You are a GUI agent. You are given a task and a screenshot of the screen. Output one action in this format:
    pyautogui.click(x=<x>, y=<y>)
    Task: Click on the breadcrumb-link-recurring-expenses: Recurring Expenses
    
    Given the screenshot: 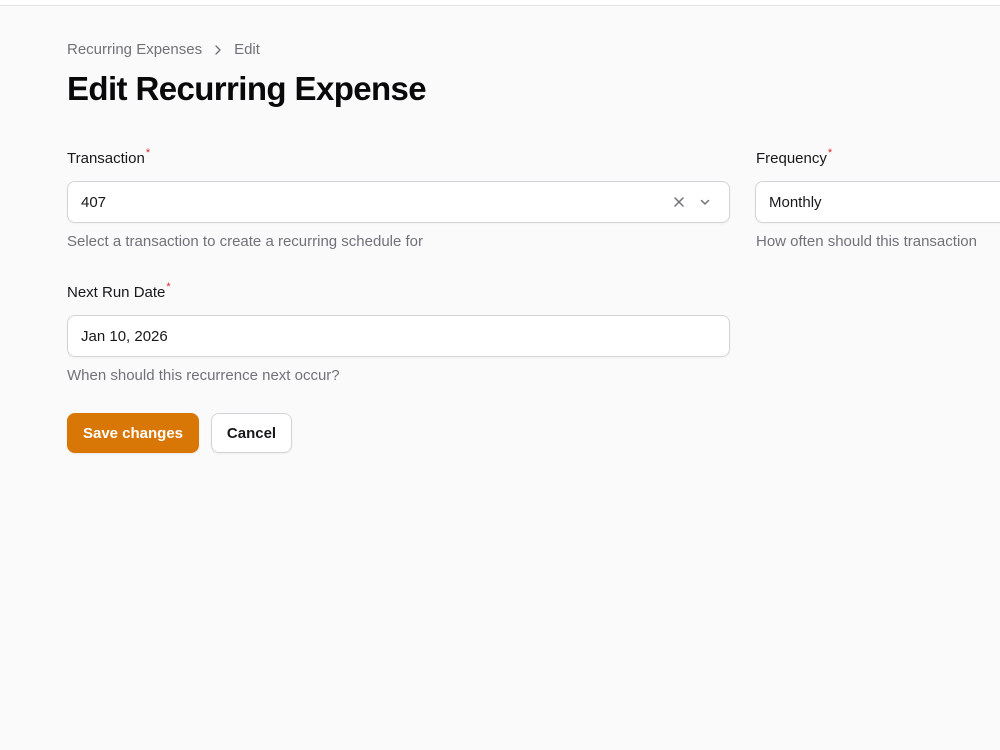 What is the action you would take?
    pyautogui.click(x=134, y=49)
    